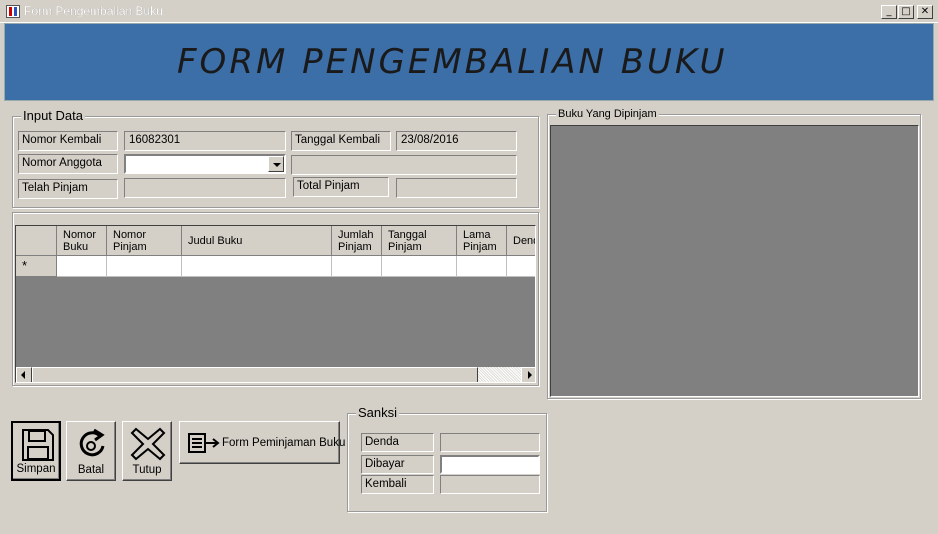 This screenshot has width=938, height=534. I want to click on table-row: *, so click(275, 266).